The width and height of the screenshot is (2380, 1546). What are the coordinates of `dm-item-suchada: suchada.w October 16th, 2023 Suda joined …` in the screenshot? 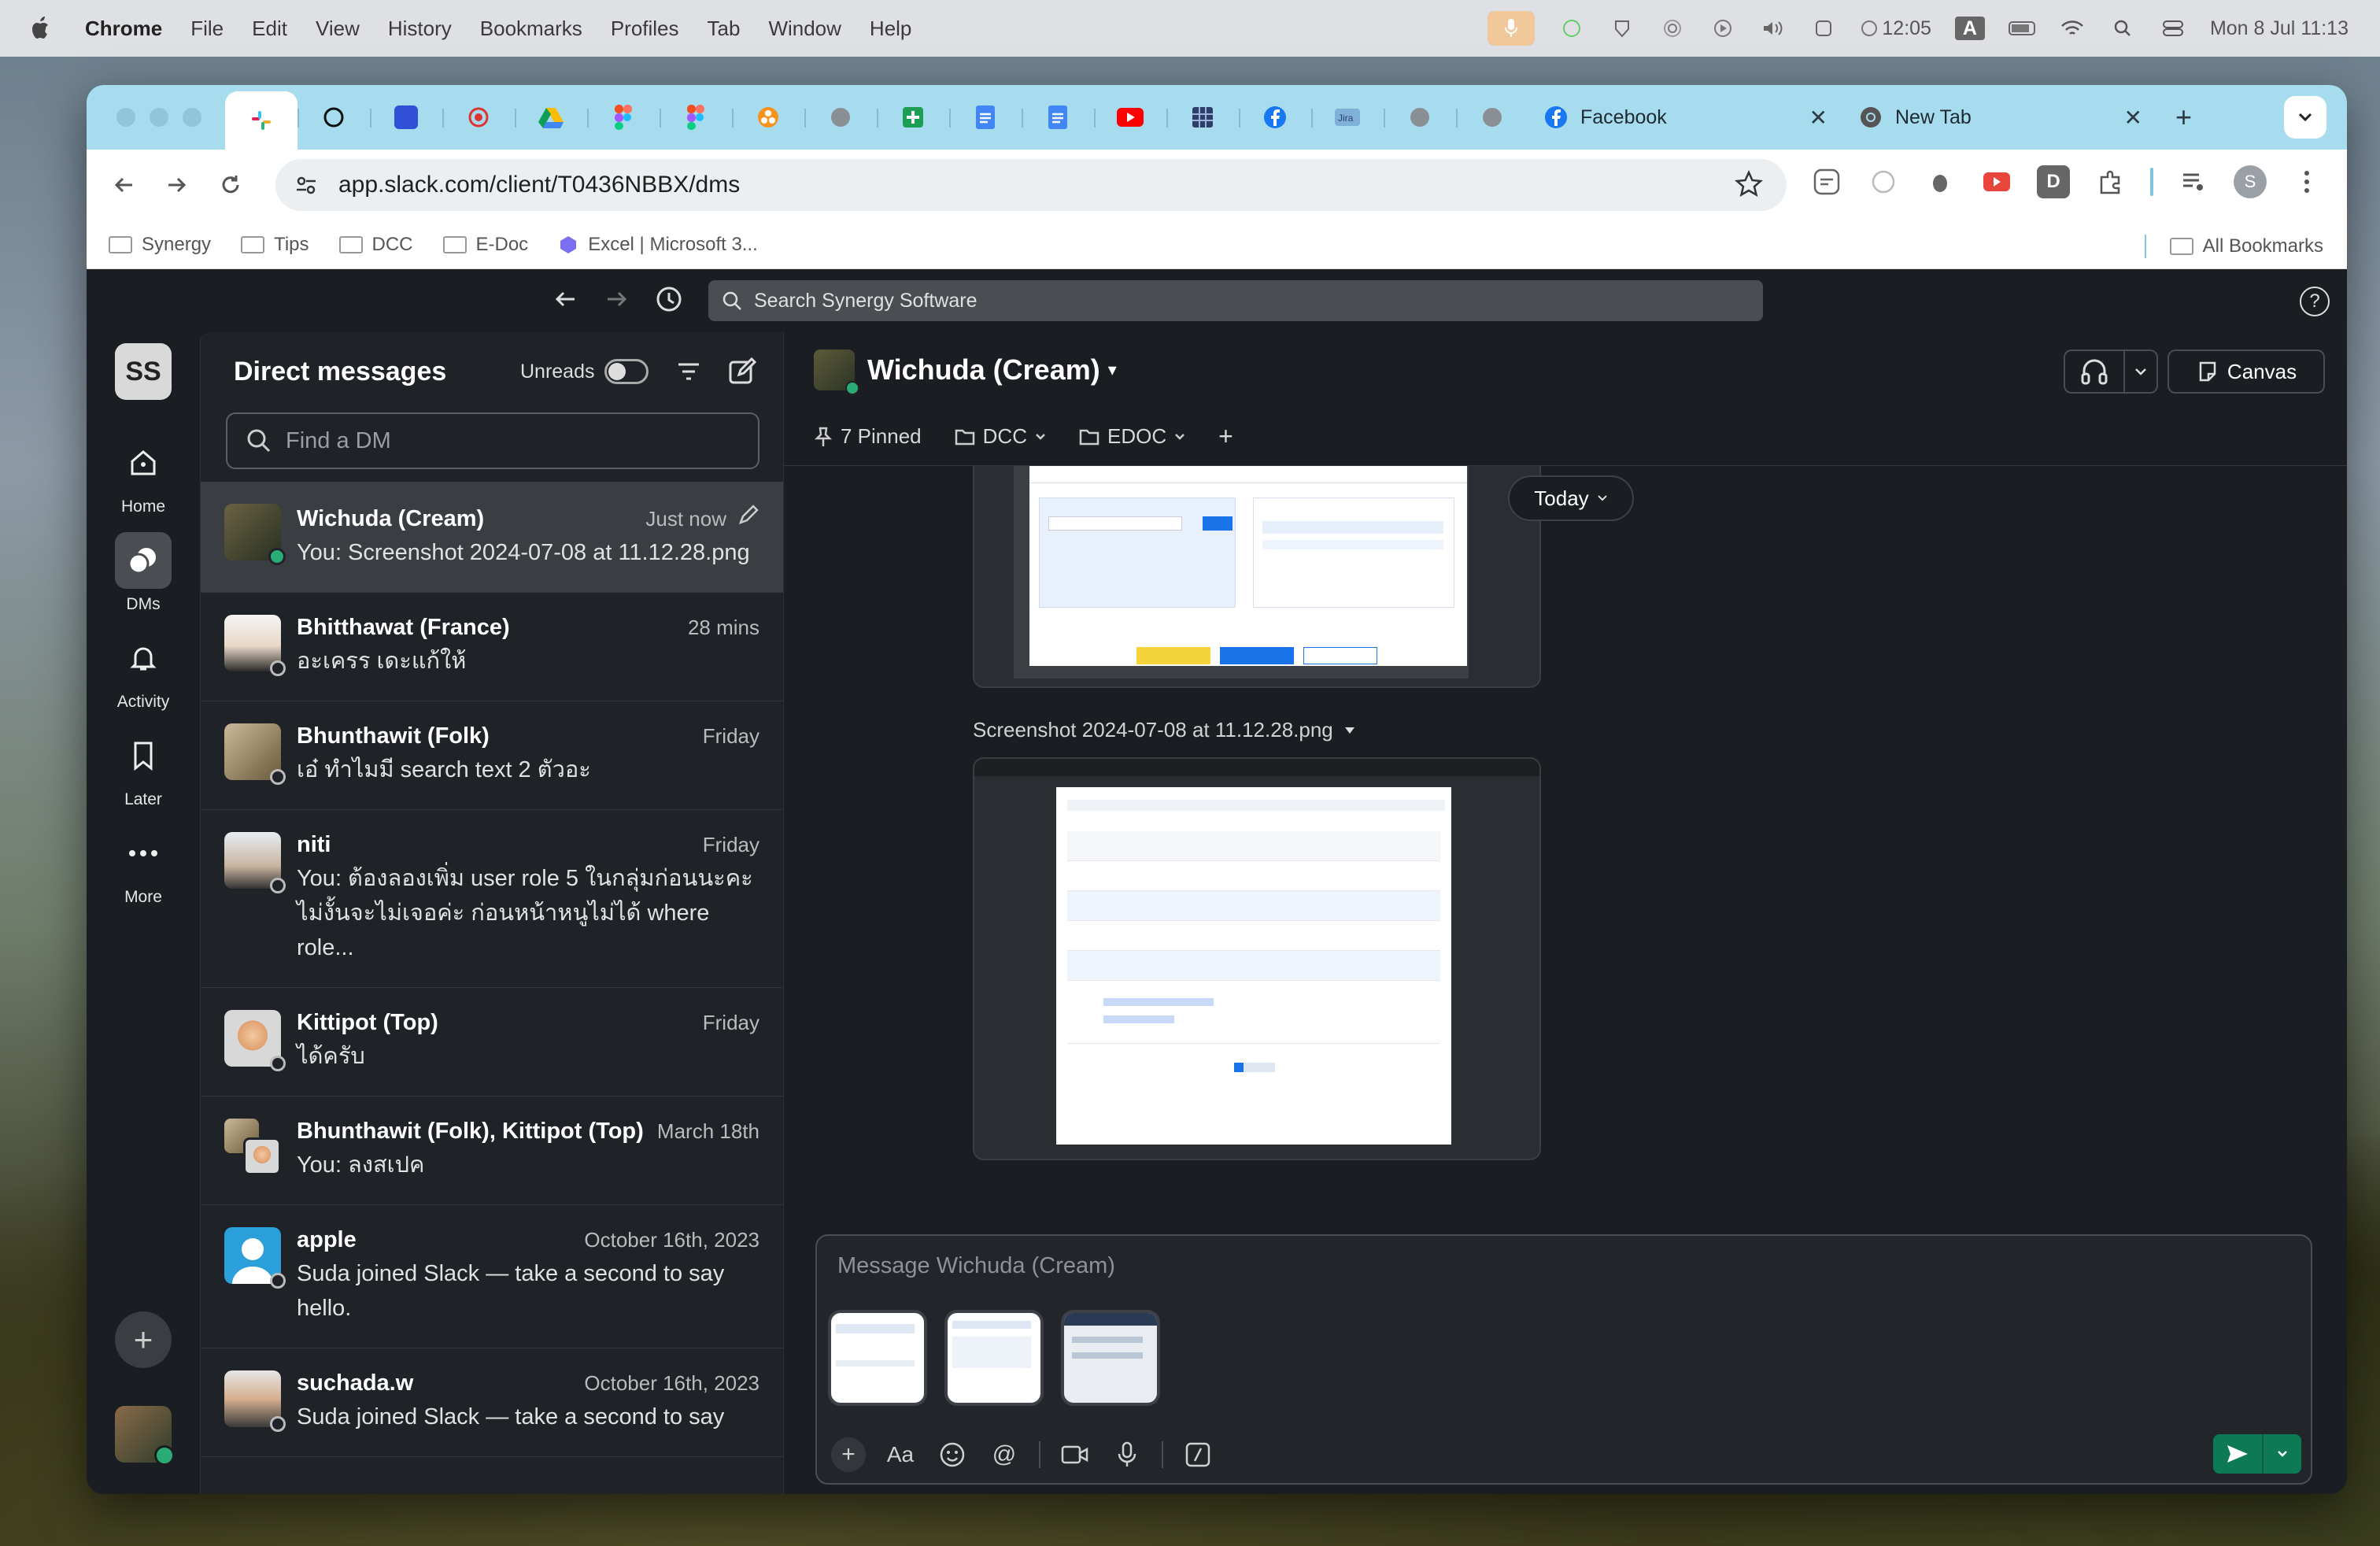 It's located at (492, 1403).